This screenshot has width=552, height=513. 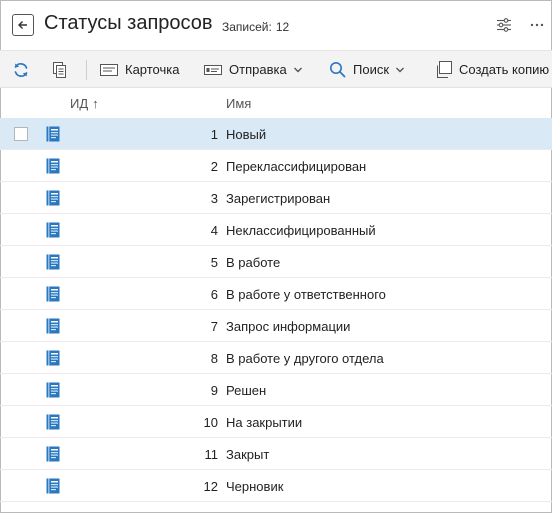 What do you see at coordinates (214, 326) in the screenshot?
I see `row-id: 7` at bounding box center [214, 326].